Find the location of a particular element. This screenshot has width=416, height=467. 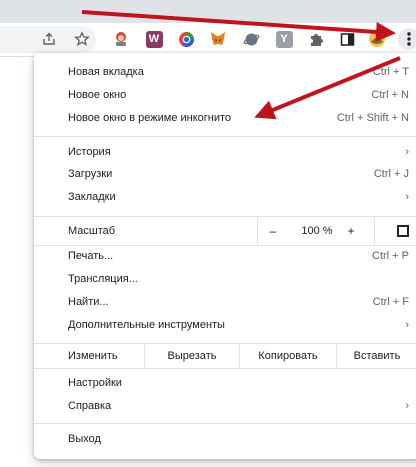

menu-item-label: Закладки is located at coordinates (92, 197).